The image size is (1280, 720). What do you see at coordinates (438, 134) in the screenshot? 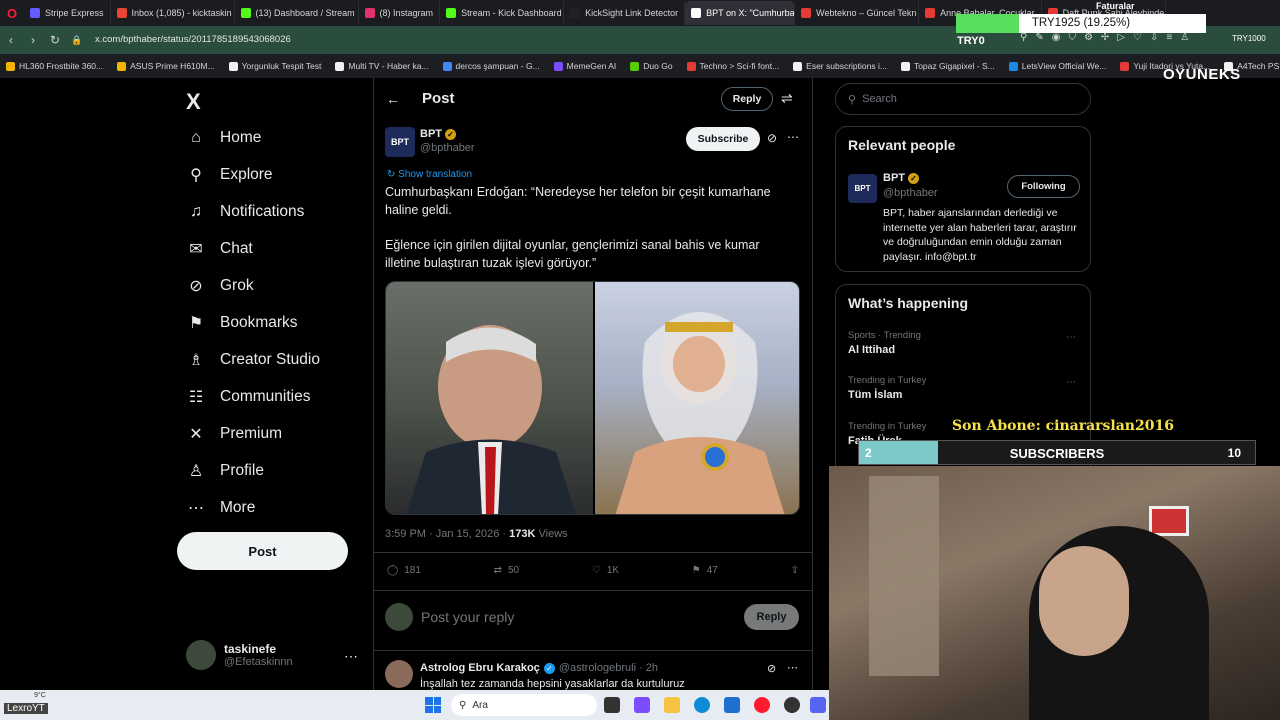
I see `author-name: BPT ✓` at bounding box center [438, 134].